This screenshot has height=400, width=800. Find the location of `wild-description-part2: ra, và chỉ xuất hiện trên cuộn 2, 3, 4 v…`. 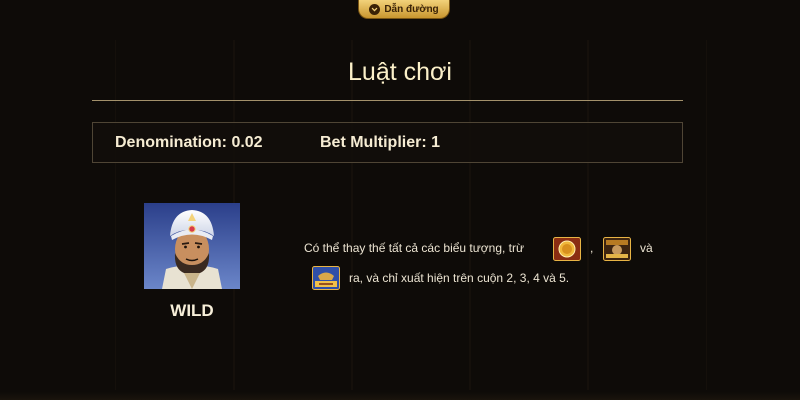

wild-description-part2: ra, và chỉ xuất hiện trên cuộn 2, 3, 4 v… is located at coordinates (459, 278).